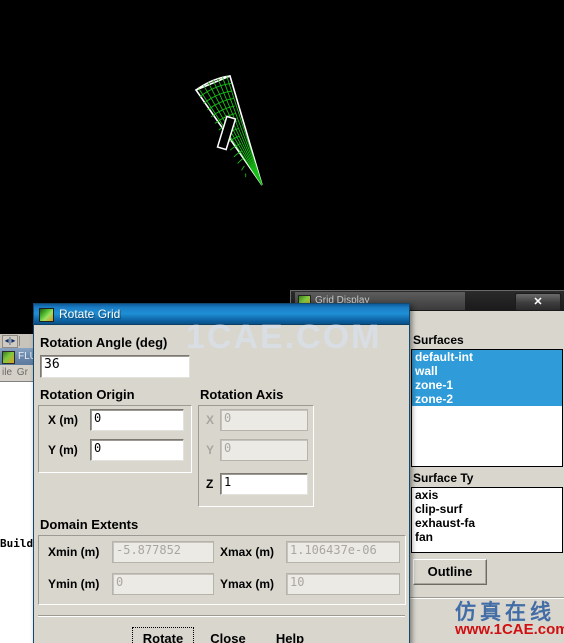 The image size is (564, 643). What do you see at coordinates (333, 550) in the screenshot?
I see `xmax-value: 1.106437e-06` at bounding box center [333, 550].